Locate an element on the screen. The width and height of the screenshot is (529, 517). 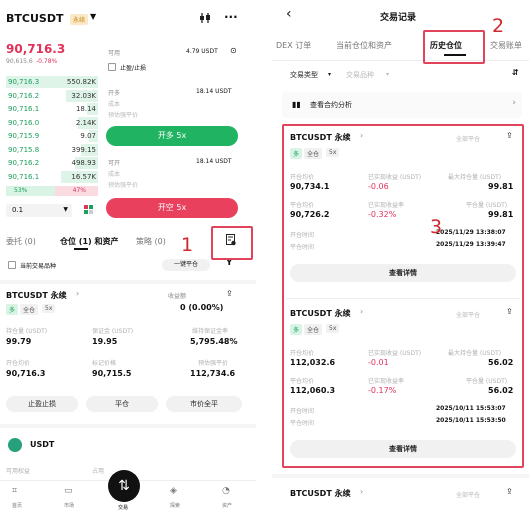
share-icon: ⇪ is located at coordinates (229, 293).